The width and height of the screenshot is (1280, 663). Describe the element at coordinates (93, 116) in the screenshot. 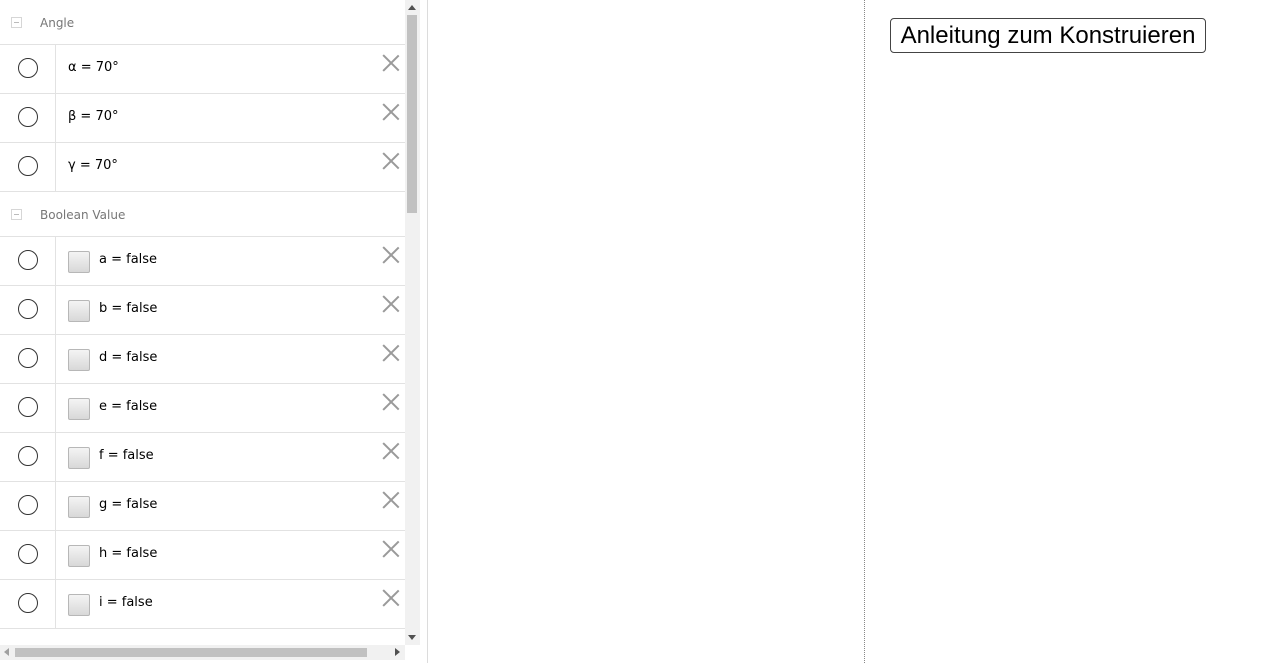

I see `algebra-expression: β = 70°` at that location.